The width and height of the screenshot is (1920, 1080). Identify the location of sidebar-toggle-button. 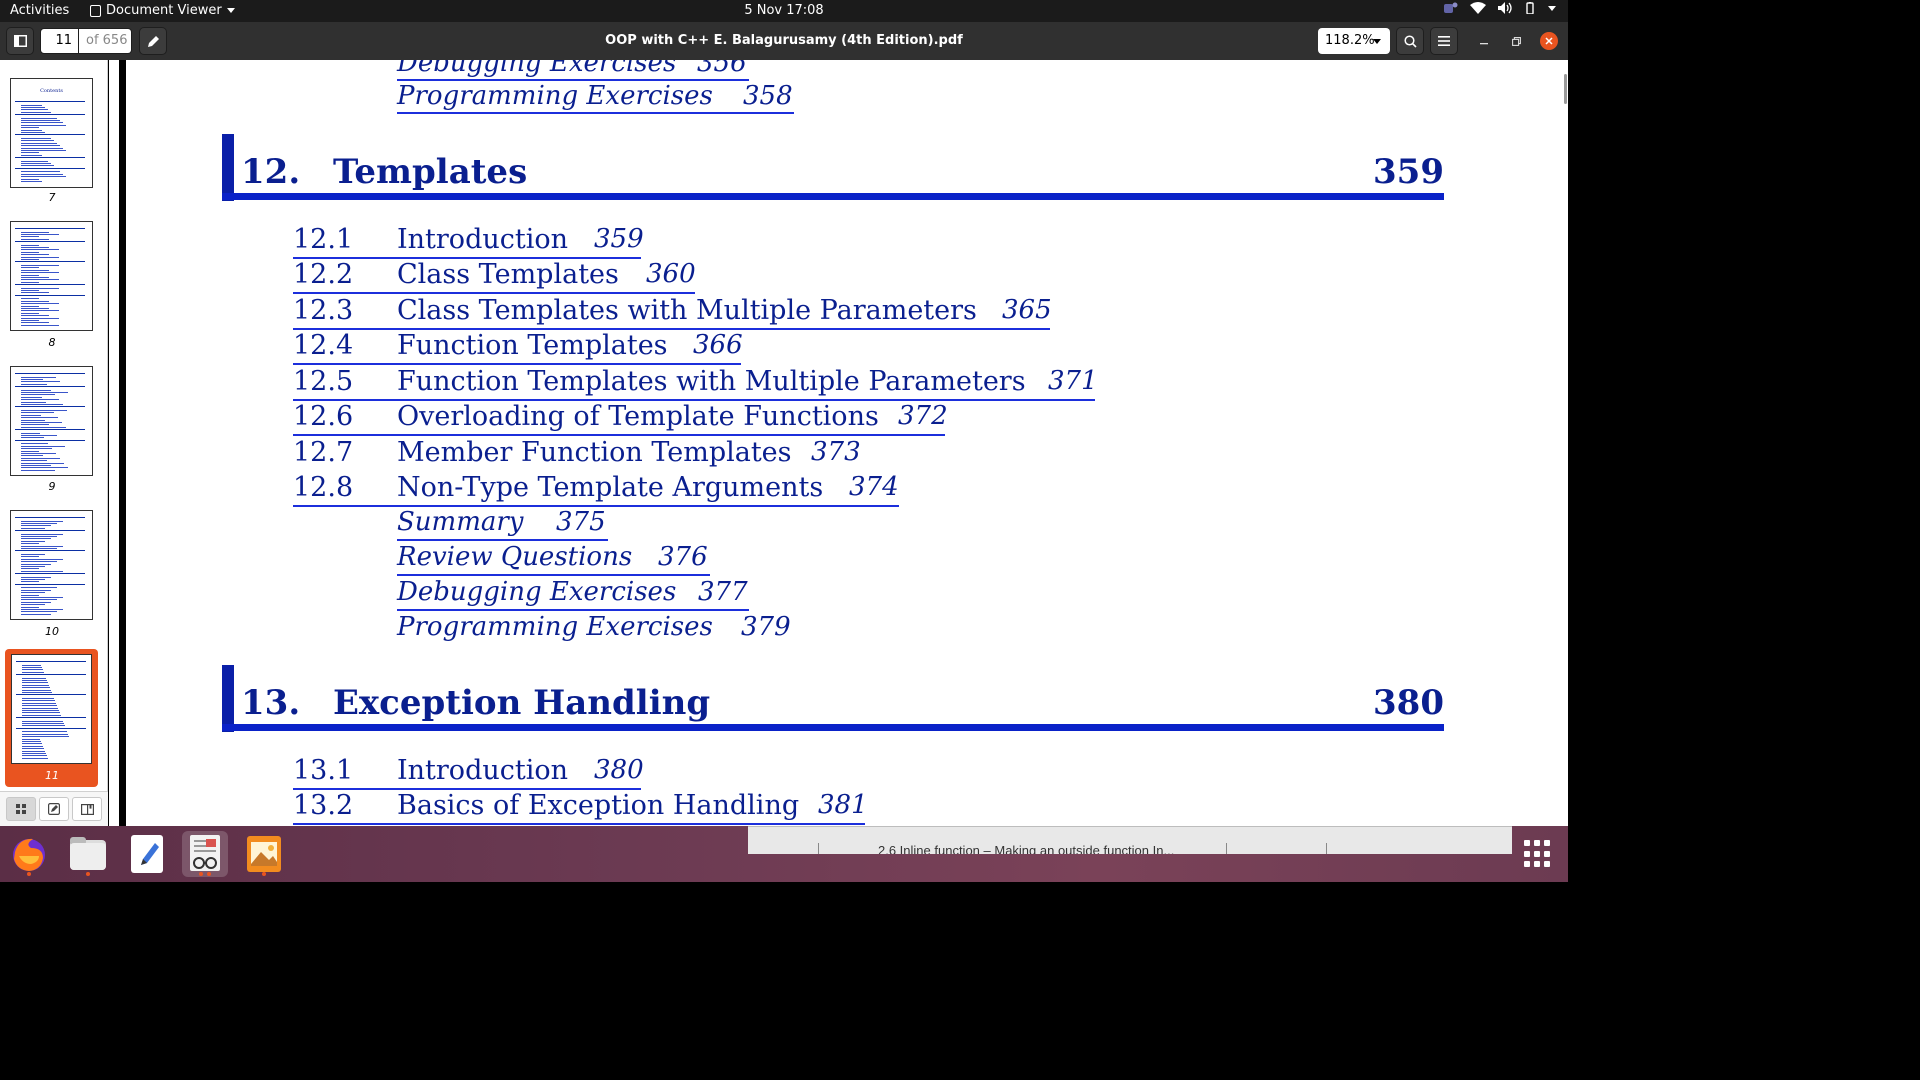
(20, 41).